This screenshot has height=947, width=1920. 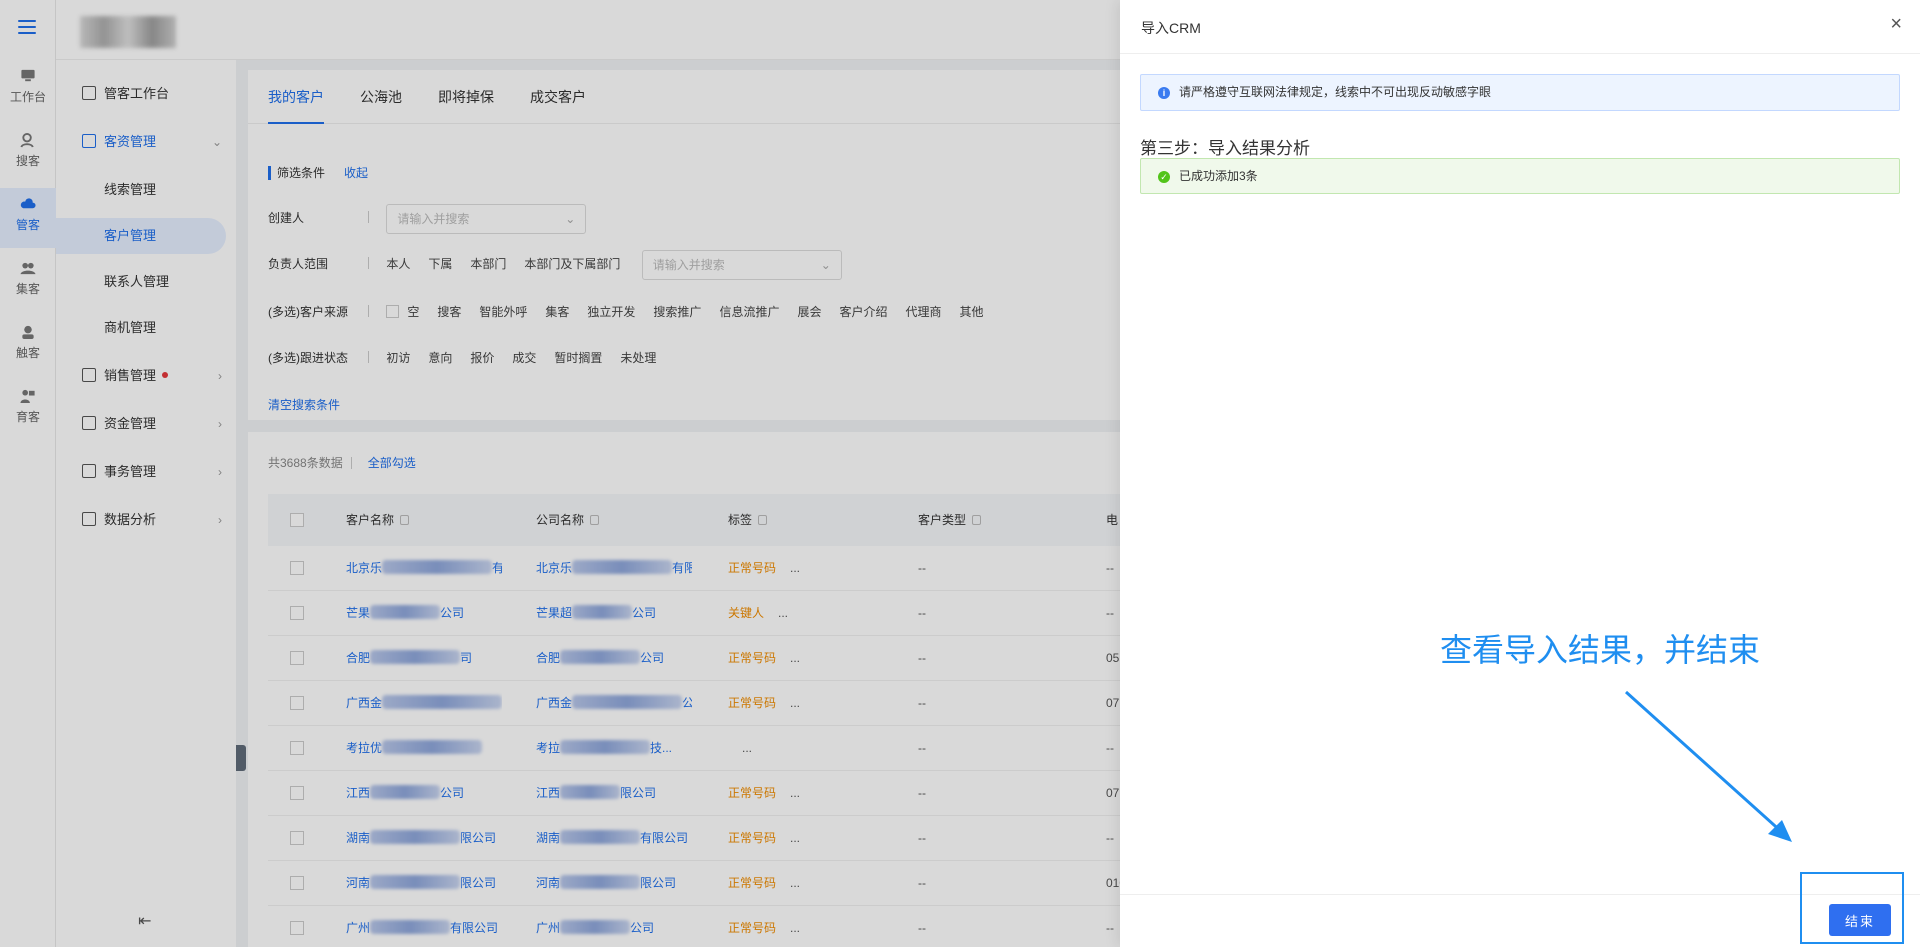 I want to click on notice-text: 请严格遵守互联网法律规定，线索中不可出现反动敏感字眼, so click(x=1335, y=92).